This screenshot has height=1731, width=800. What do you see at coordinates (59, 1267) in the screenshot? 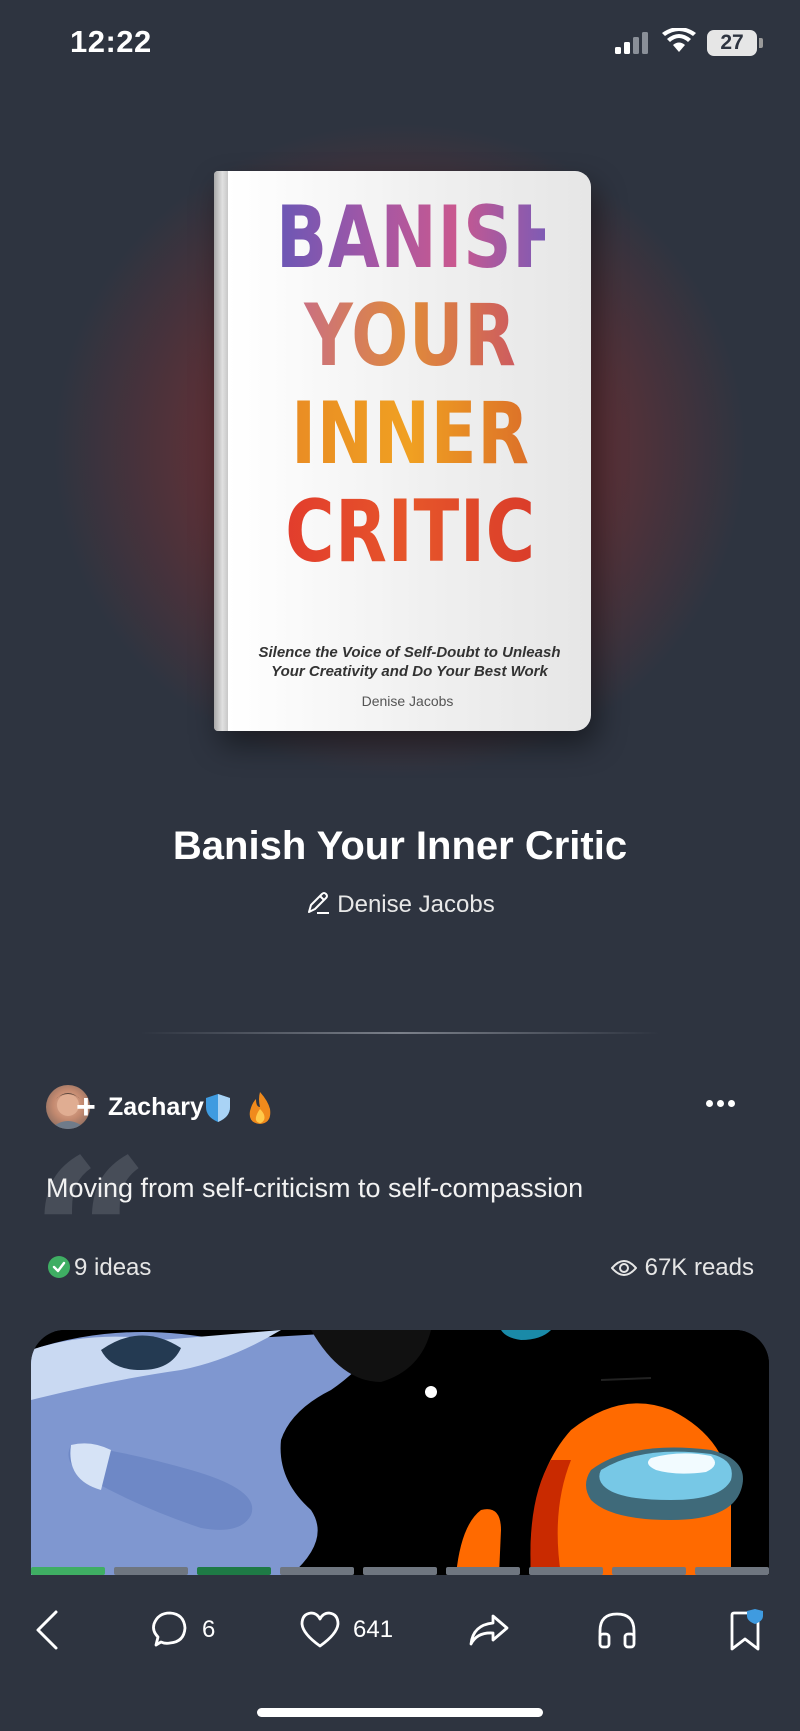
I see `check-icon` at bounding box center [59, 1267].